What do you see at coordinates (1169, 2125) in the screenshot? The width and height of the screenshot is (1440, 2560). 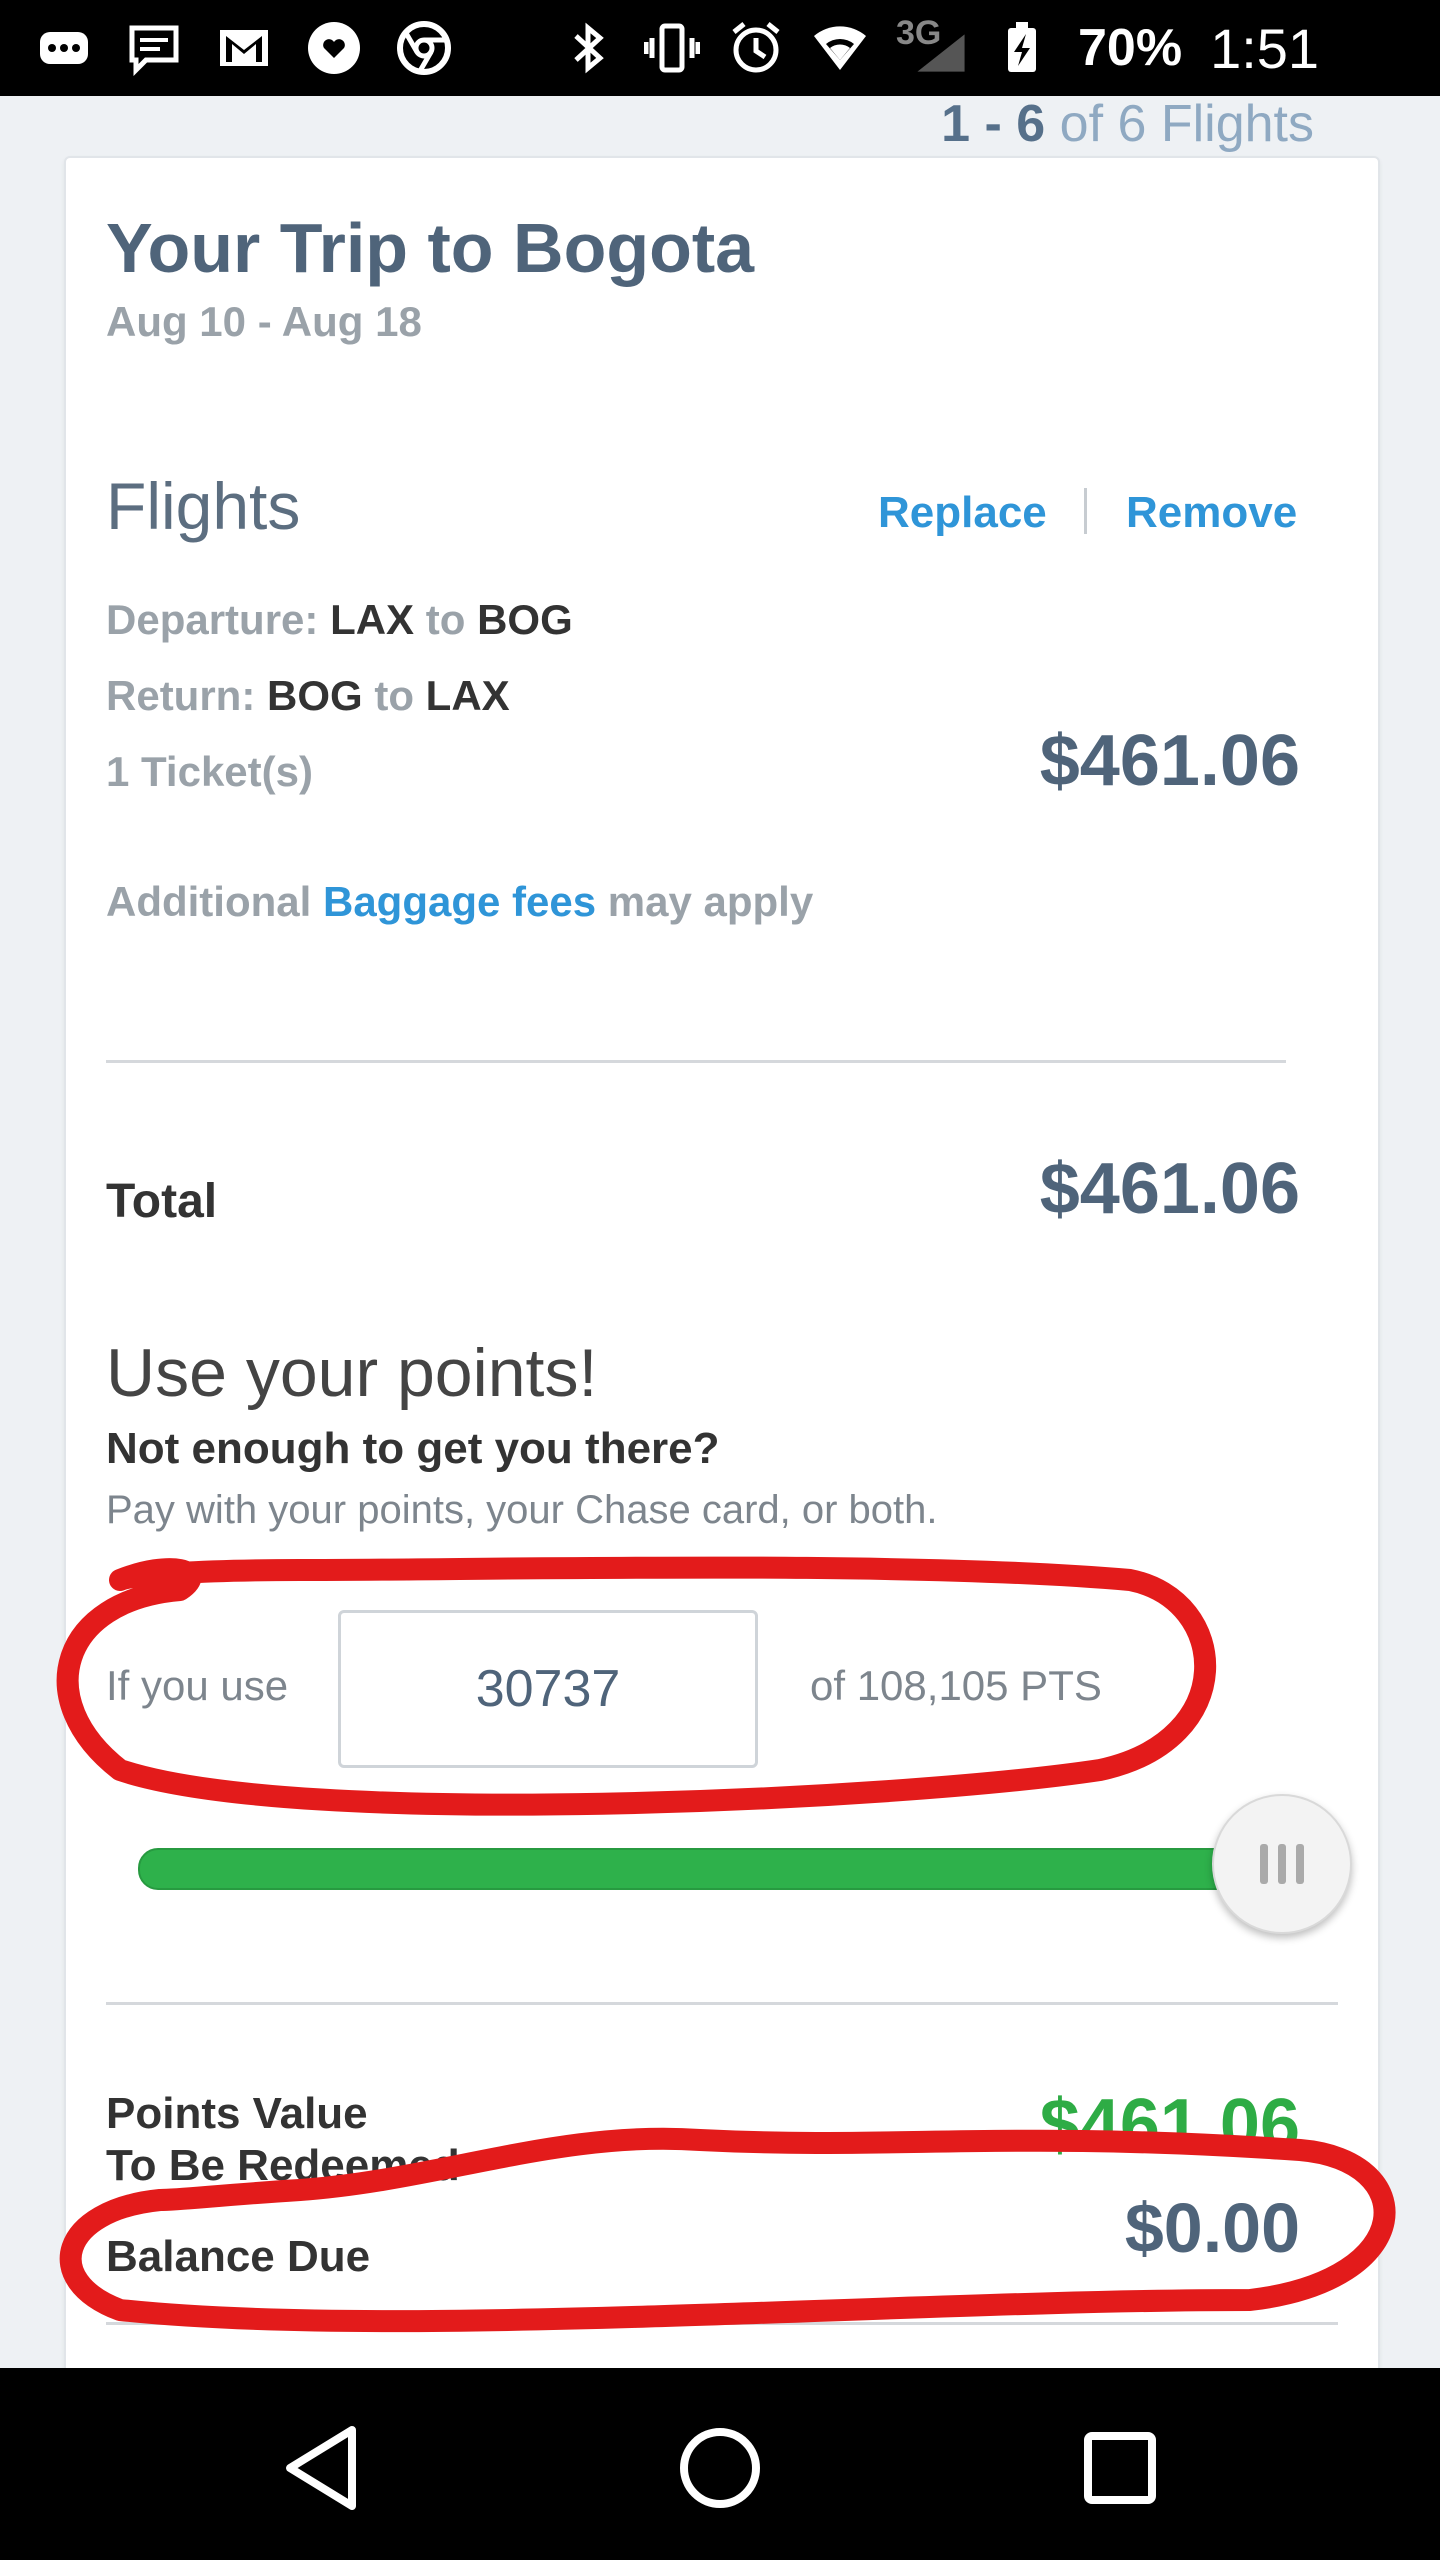 I see `points-value-amount: $461.06` at bounding box center [1169, 2125].